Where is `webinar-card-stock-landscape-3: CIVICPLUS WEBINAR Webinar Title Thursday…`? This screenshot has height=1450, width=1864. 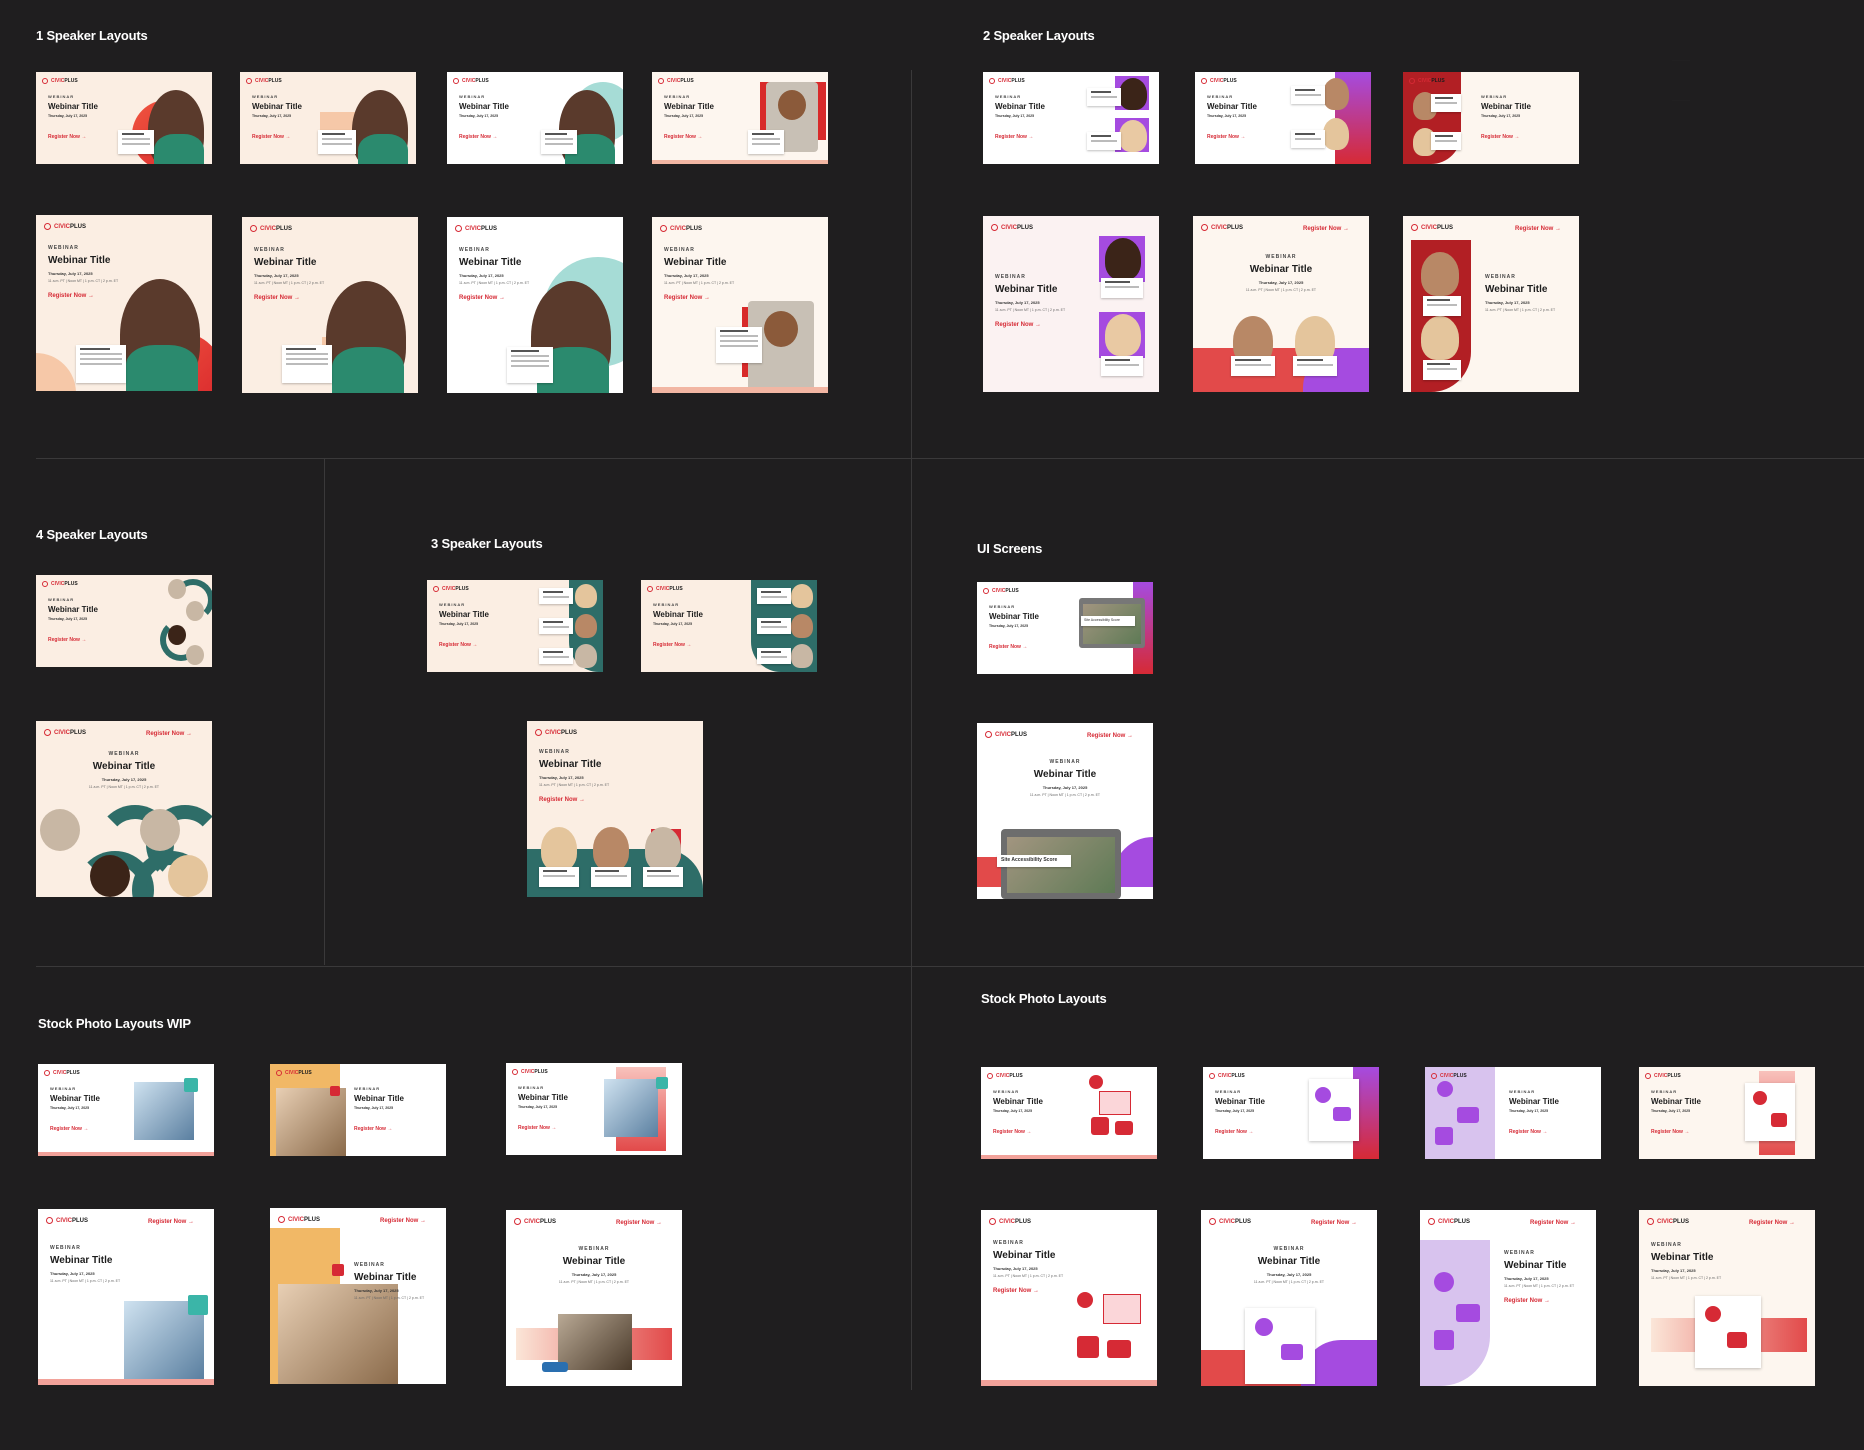
webinar-card-stock-landscape-3: CIVICPLUS WEBINAR Webinar Title Thursday… is located at coordinates (1513, 1113).